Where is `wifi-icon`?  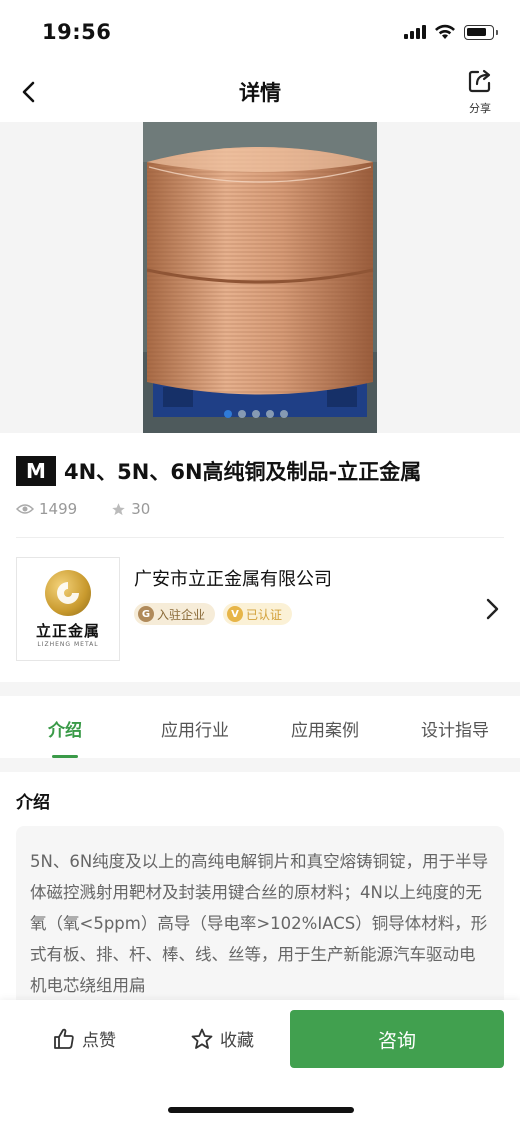
wifi-icon is located at coordinates (445, 31).